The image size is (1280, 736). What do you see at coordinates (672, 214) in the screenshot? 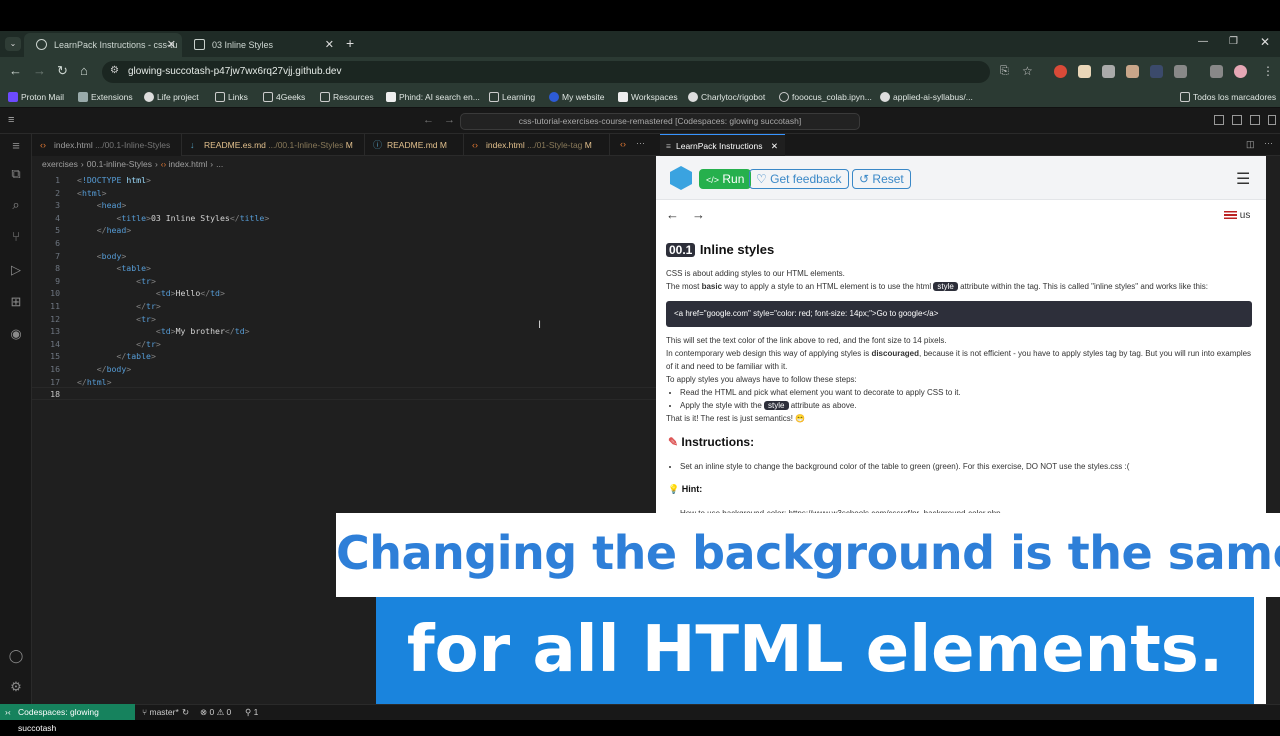
I see `previous-arrow-icon: ←` at bounding box center [672, 214].